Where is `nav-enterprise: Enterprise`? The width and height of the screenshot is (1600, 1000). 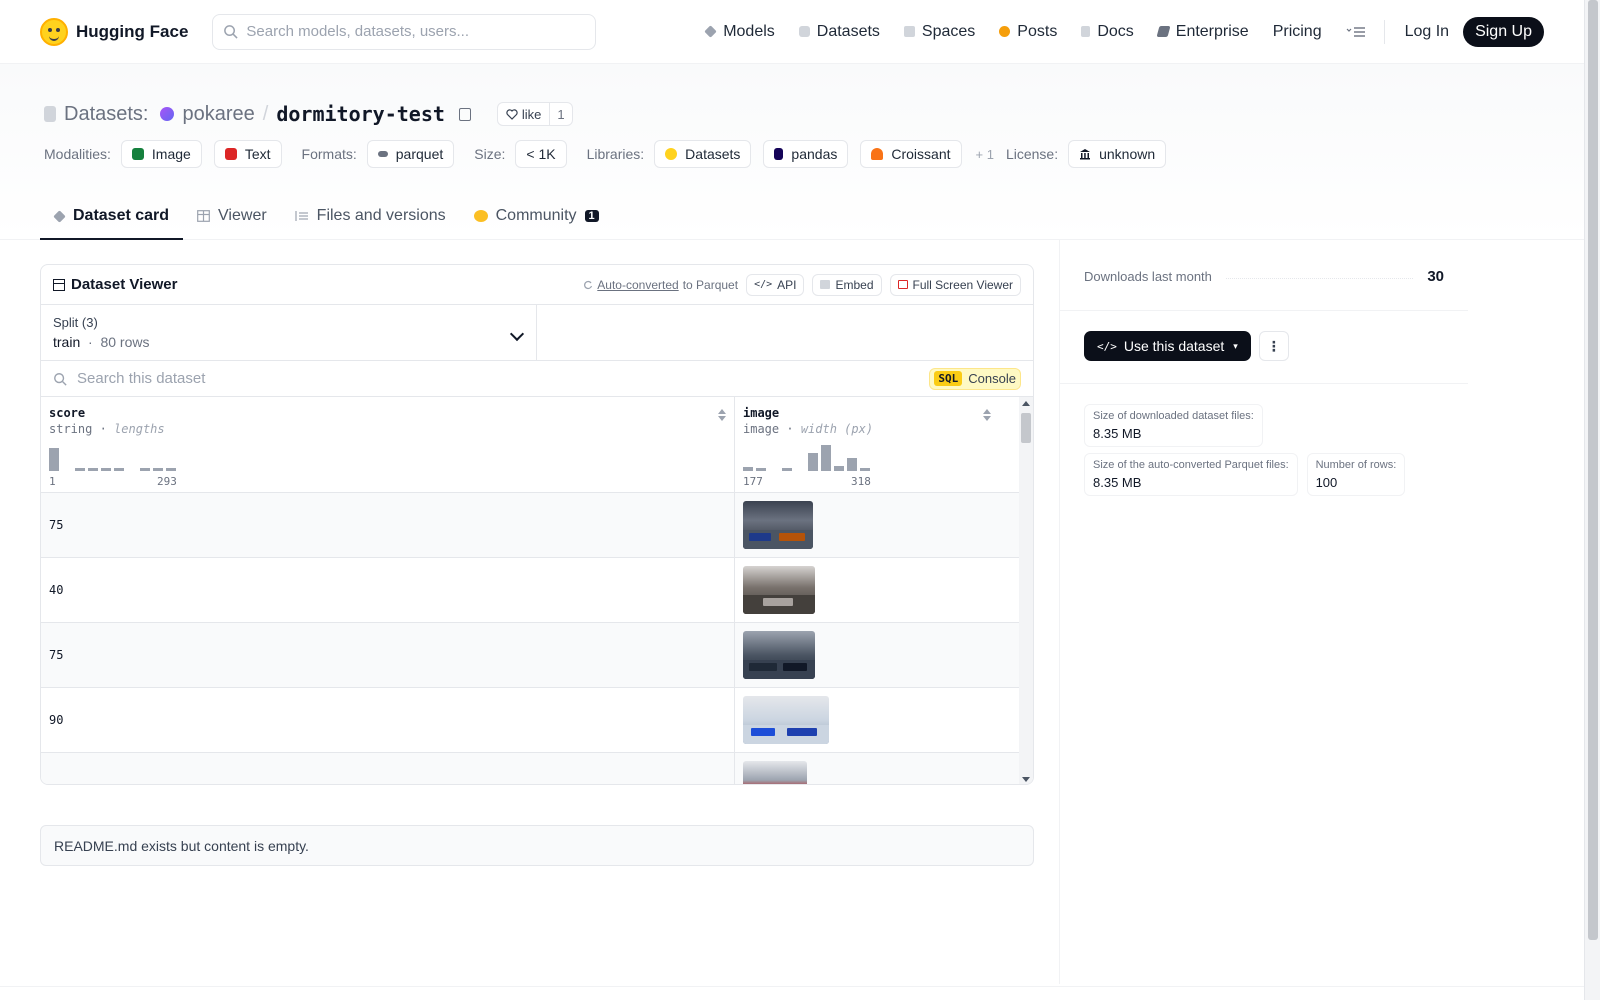
nav-enterprise: Enterprise is located at coordinates (1203, 32).